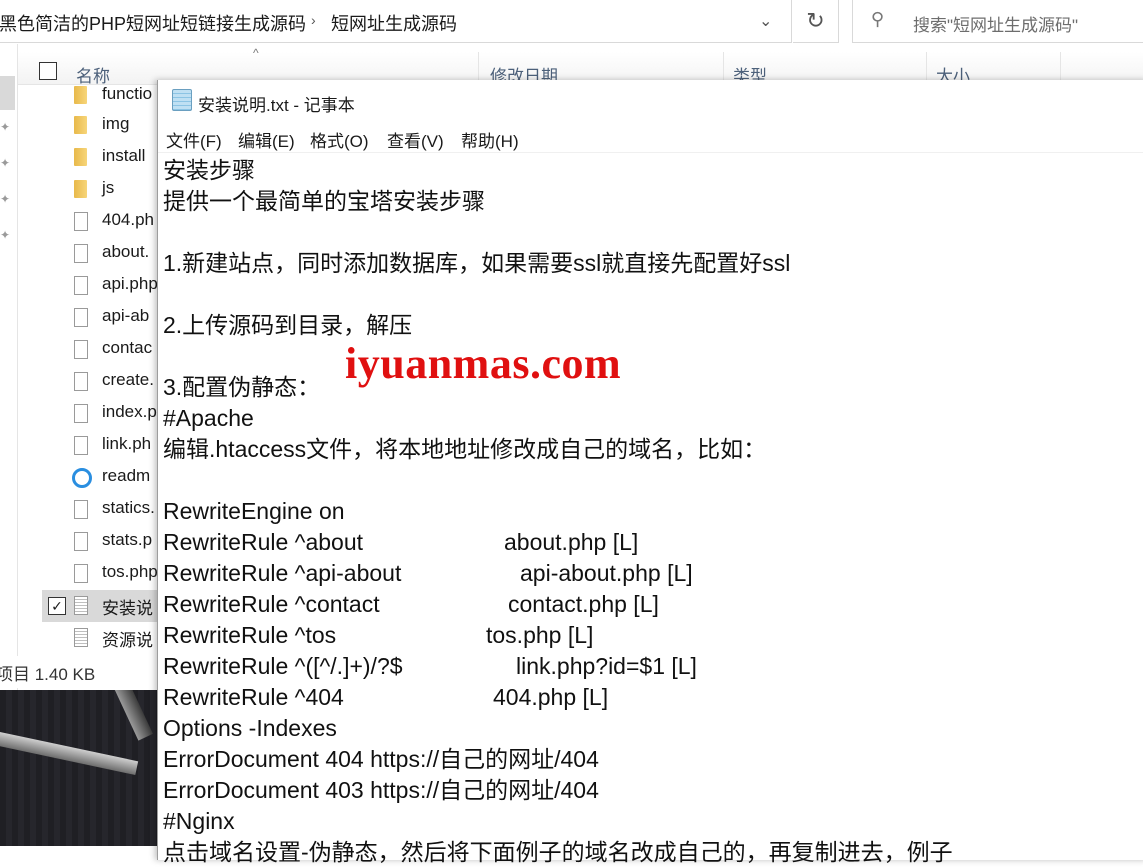 This screenshot has width=1143, height=868. What do you see at coordinates (126, 315) in the screenshot?
I see `file-name: api-ab` at bounding box center [126, 315].